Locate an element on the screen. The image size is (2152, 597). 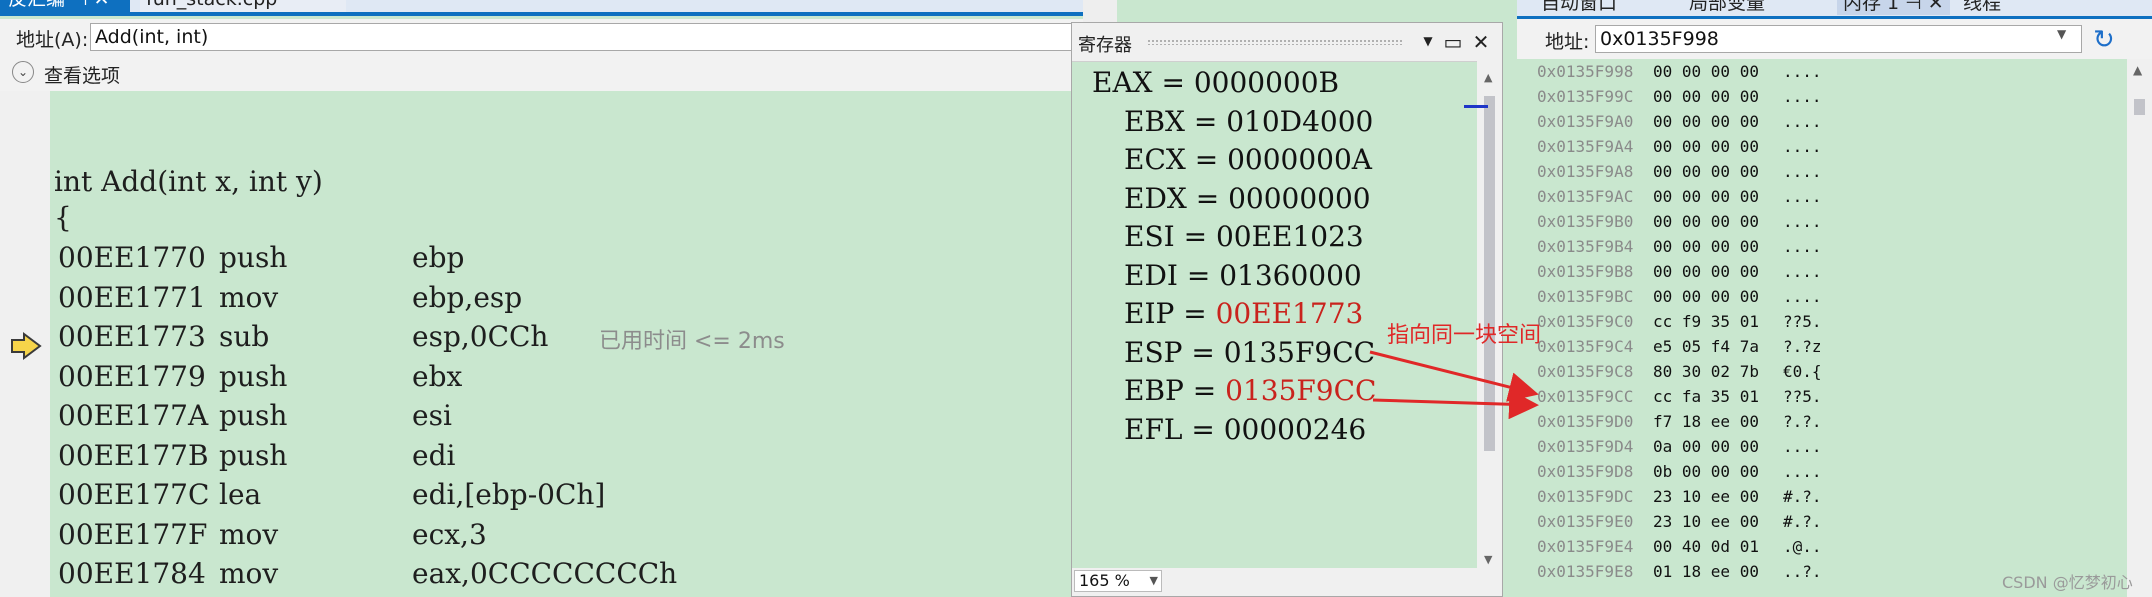
arrow-esp is located at coordinates (1454, 376).